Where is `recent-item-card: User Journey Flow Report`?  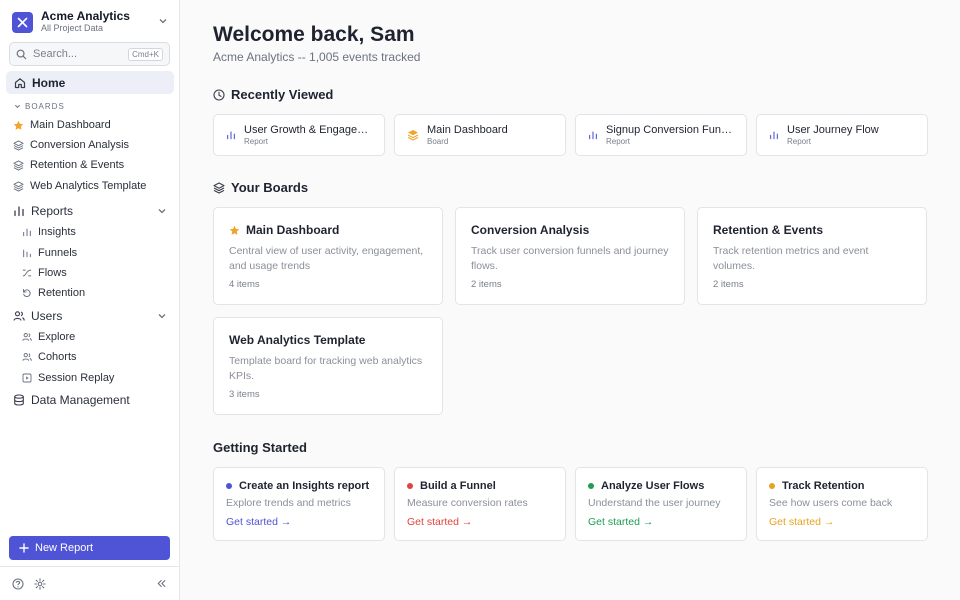 recent-item-card: User Journey Flow Report is located at coordinates (842, 135).